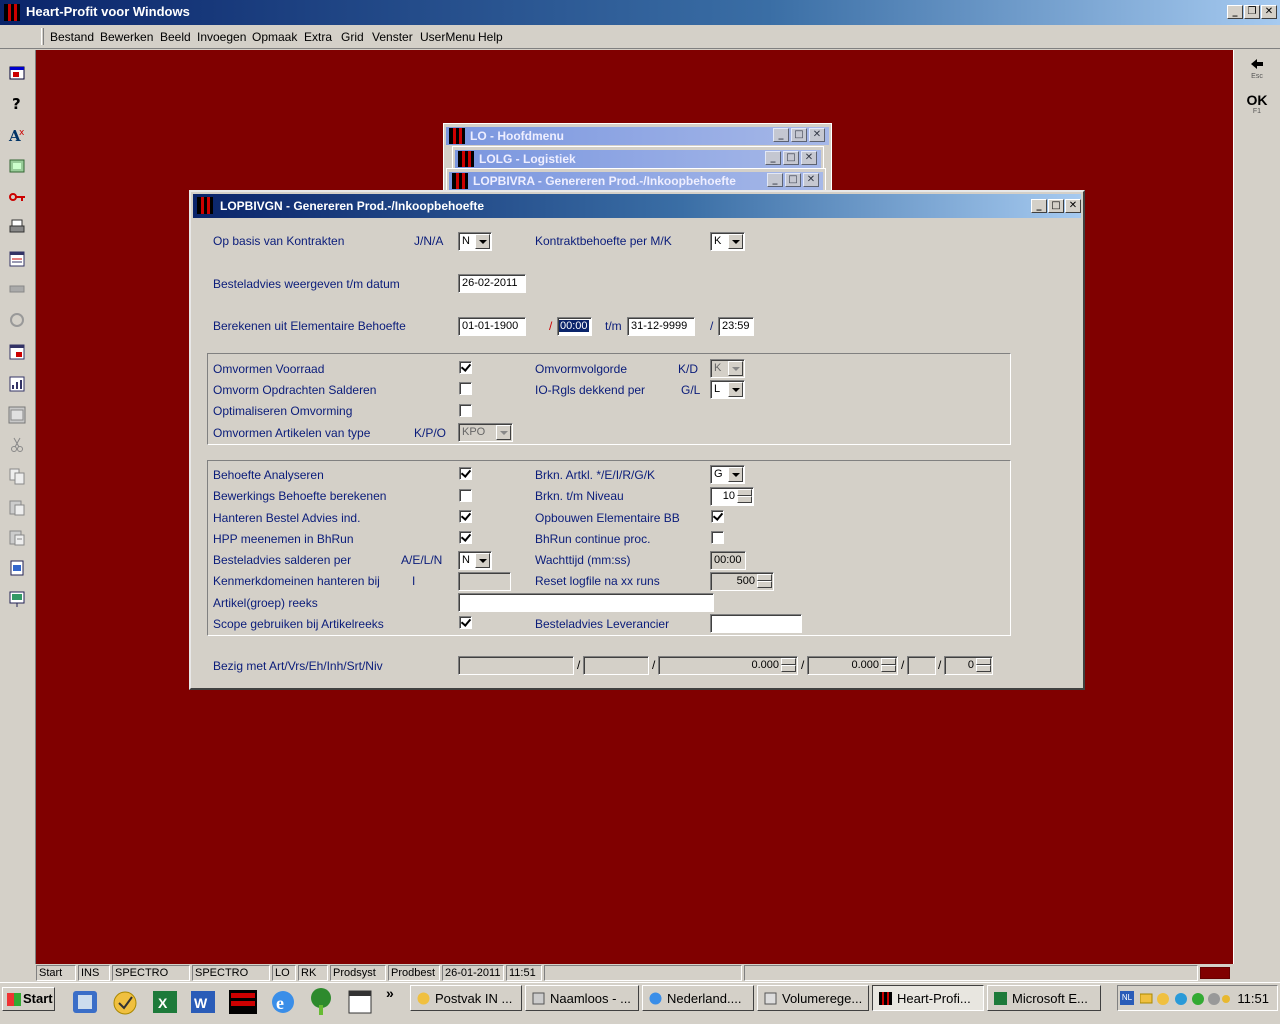 The image size is (1280, 1024). I want to click on brkn-niveau-stepper: 10, so click(732, 496).